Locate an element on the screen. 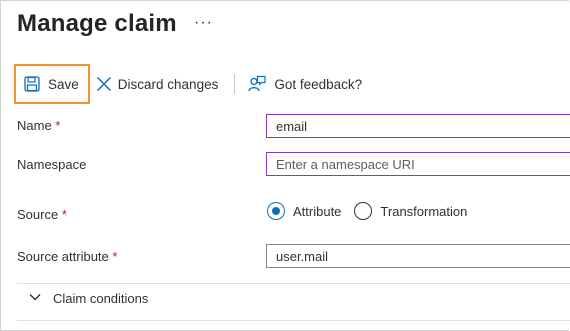  transformation-radio-label: Transformation is located at coordinates (423, 211).